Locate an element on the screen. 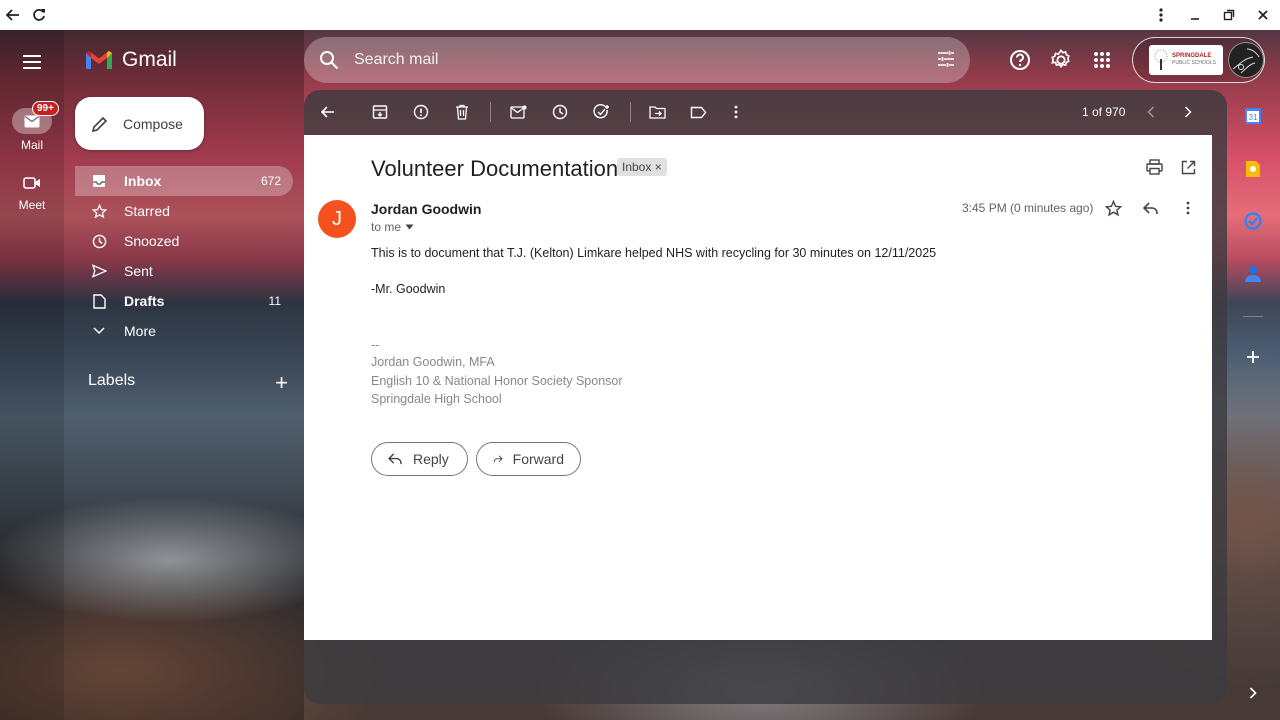 Image resolution: width=1280 pixels, height=720 pixels. newer-chevron-icon is located at coordinates (1151, 112).